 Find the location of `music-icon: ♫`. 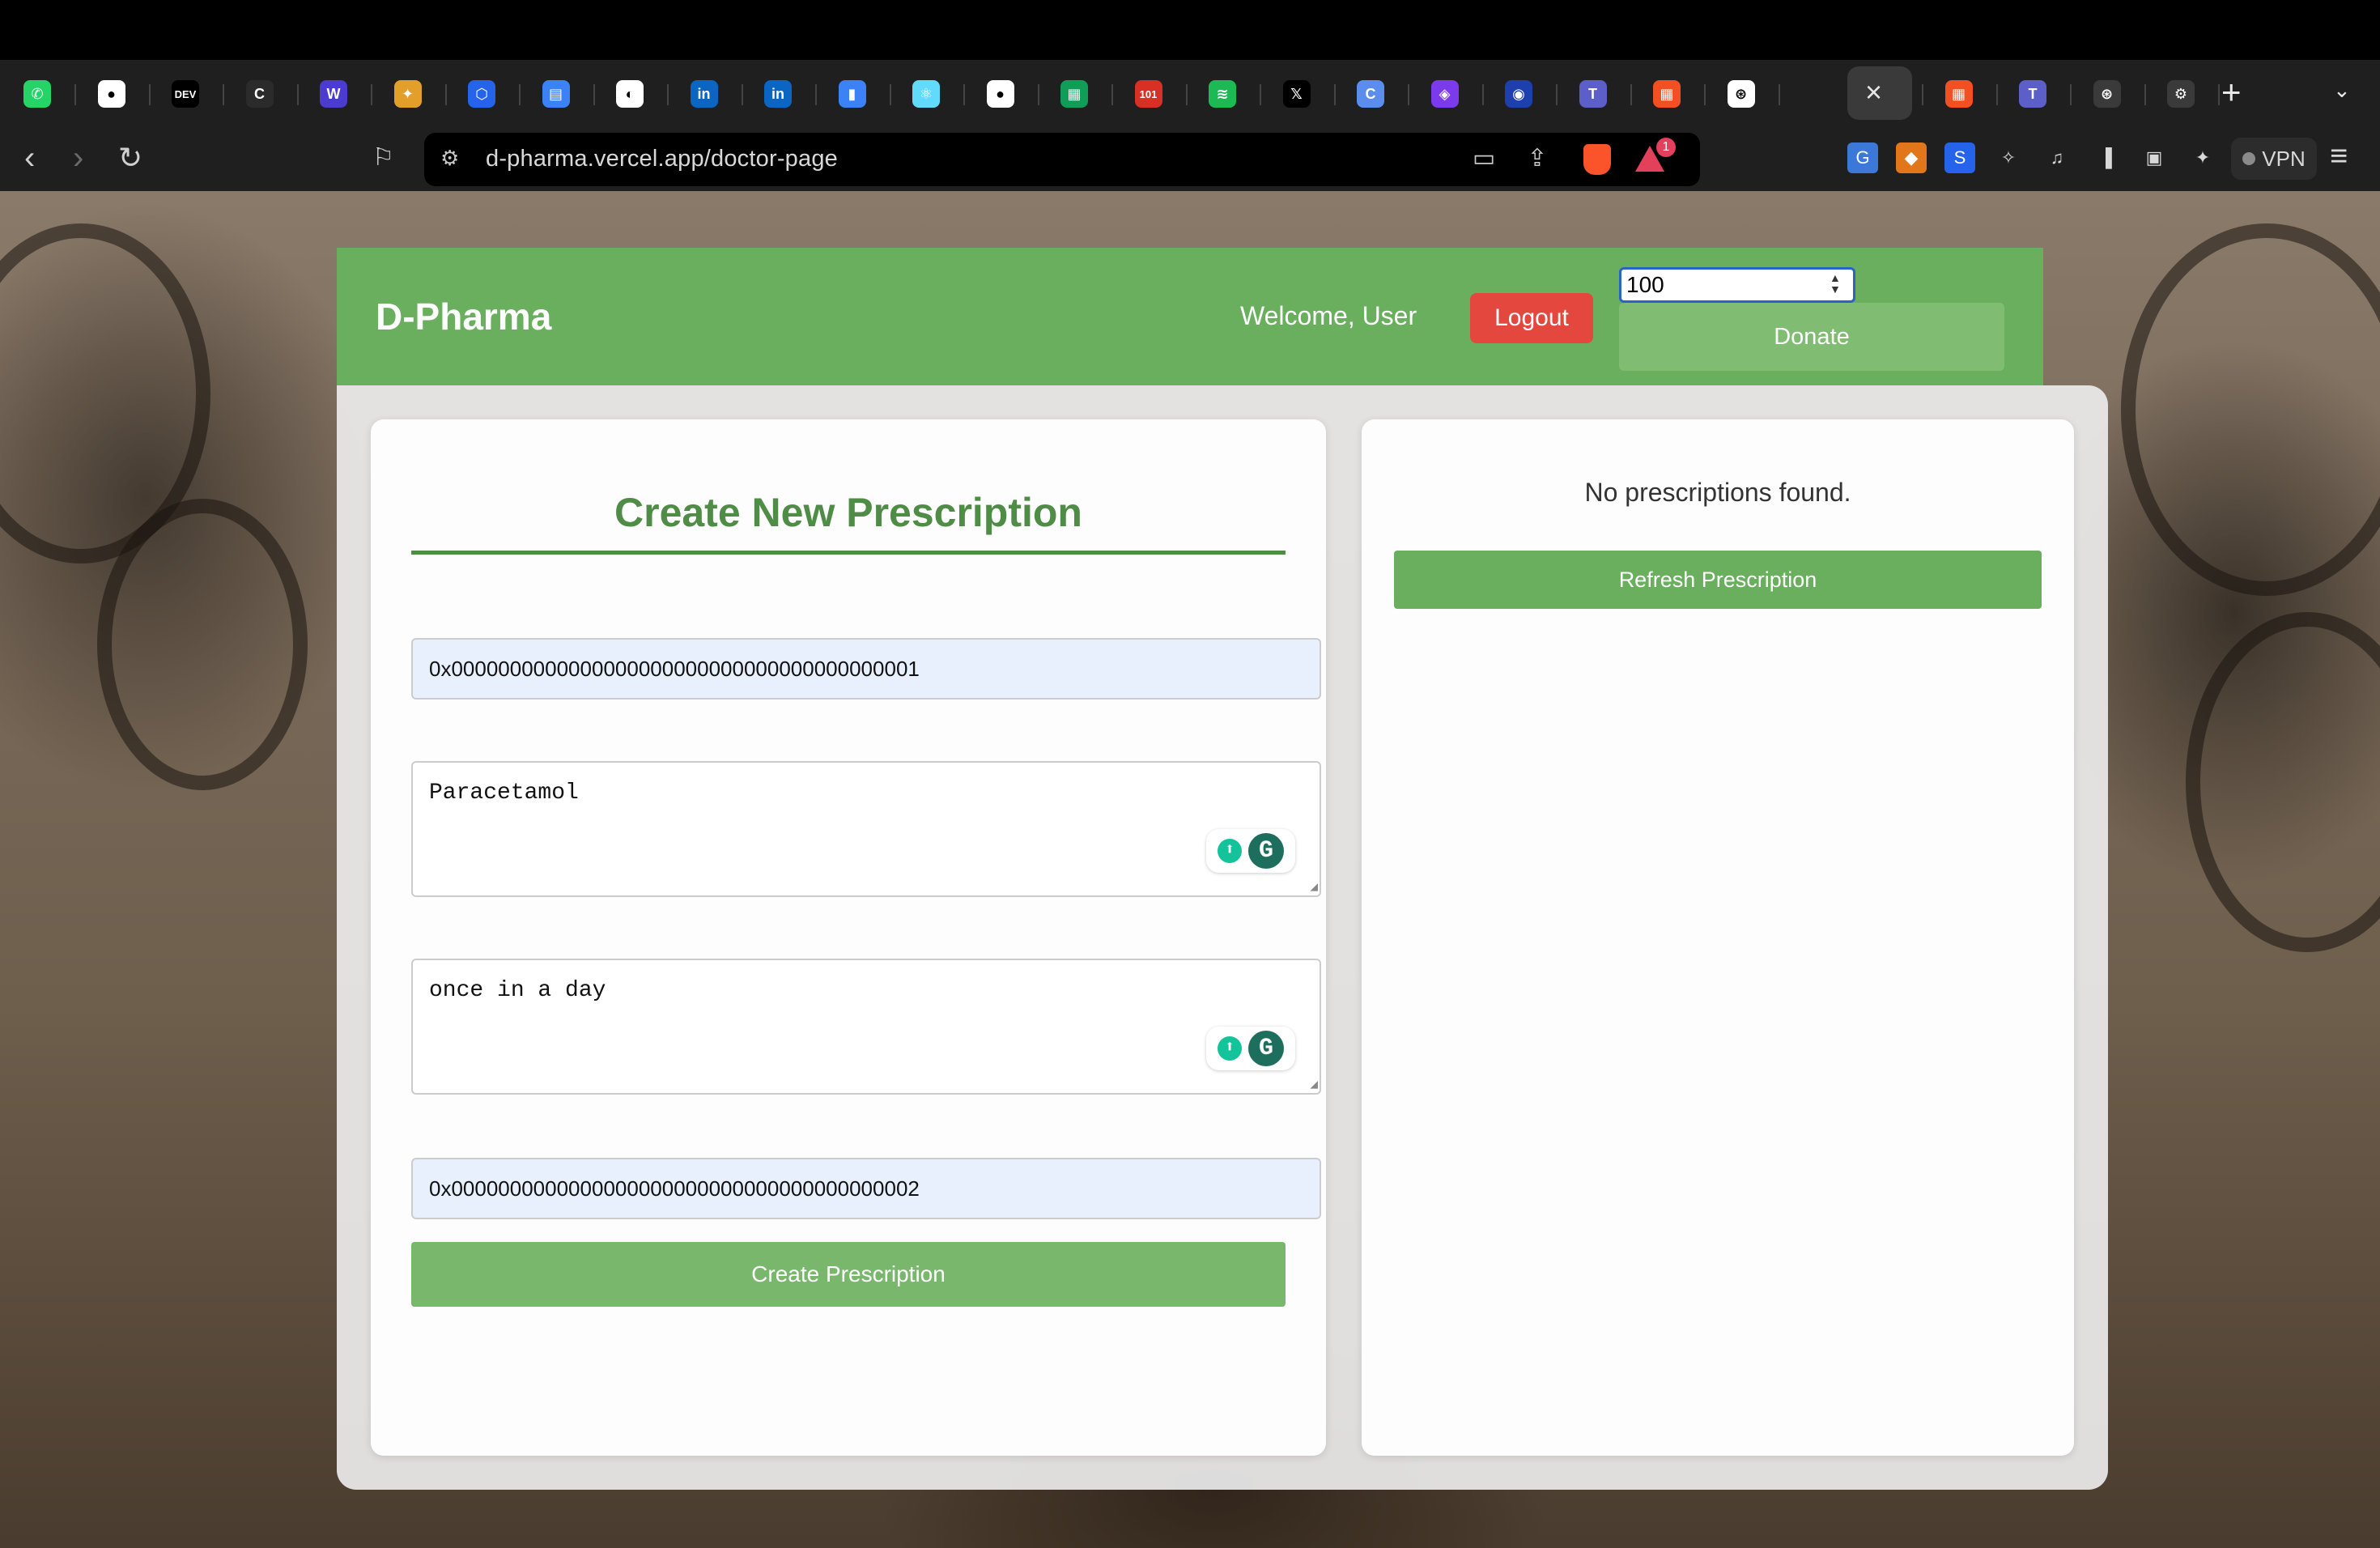

music-icon: ♫ is located at coordinates (2057, 158).